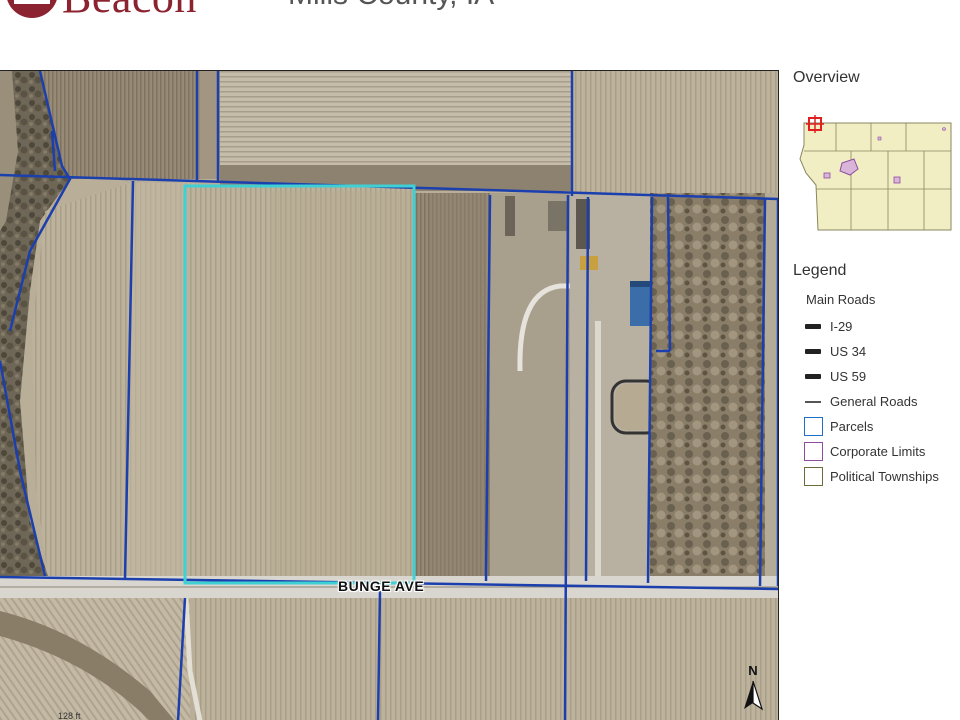 This screenshot has height=720, width=960. I want to click on header: Beacon Mills County, IA, so click(480, 30).